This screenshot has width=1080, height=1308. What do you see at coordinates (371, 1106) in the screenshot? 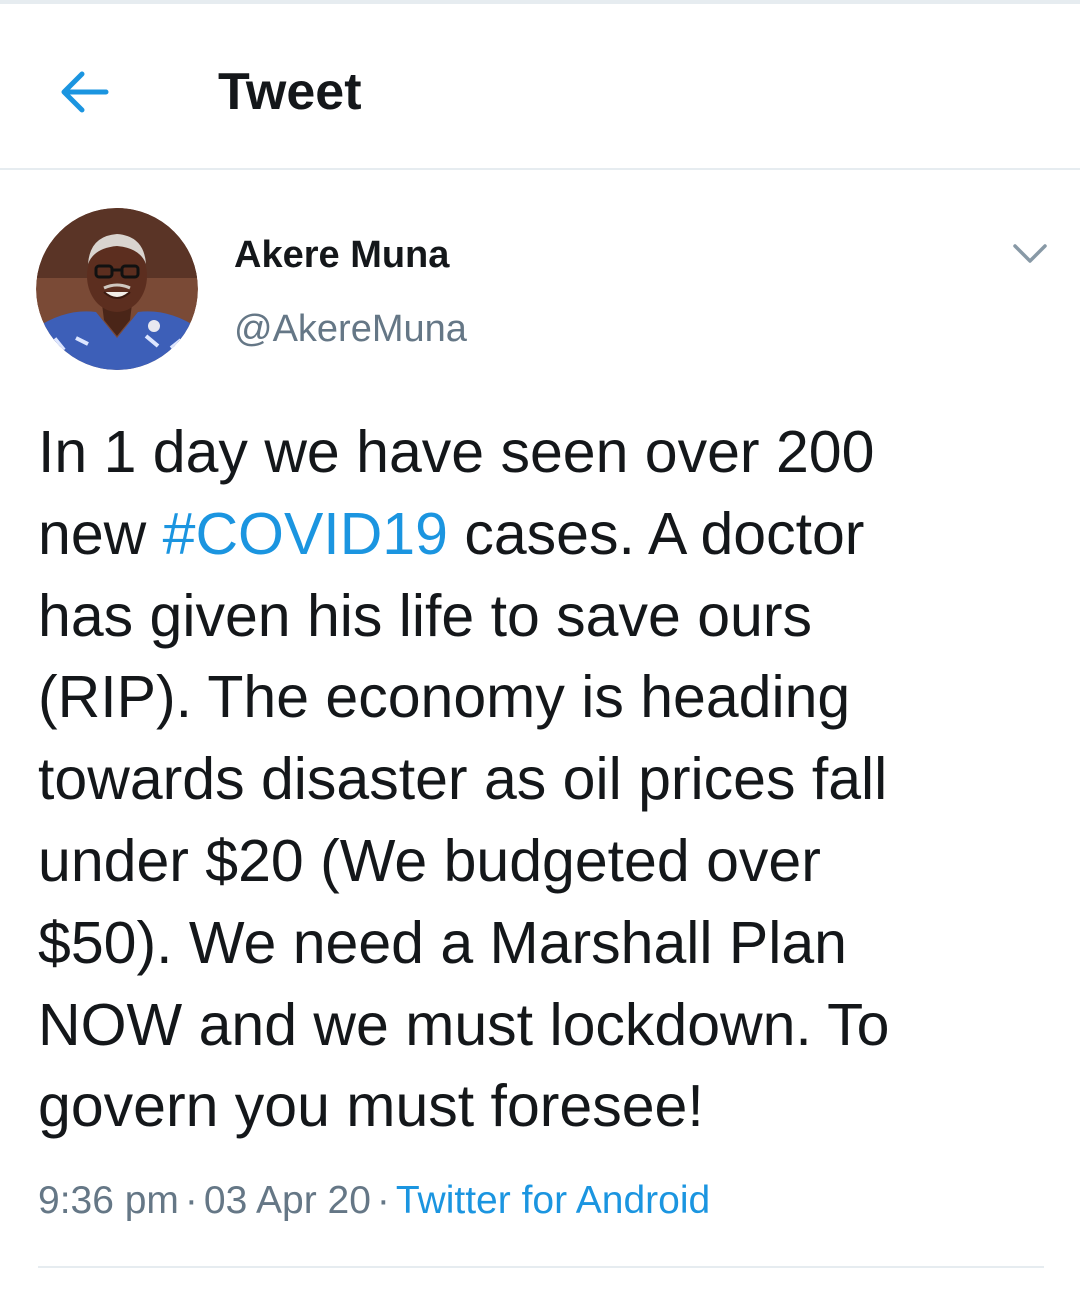
I see `tweet-text-segment: govern you must foresee!` at bounding box center [371, 1106].